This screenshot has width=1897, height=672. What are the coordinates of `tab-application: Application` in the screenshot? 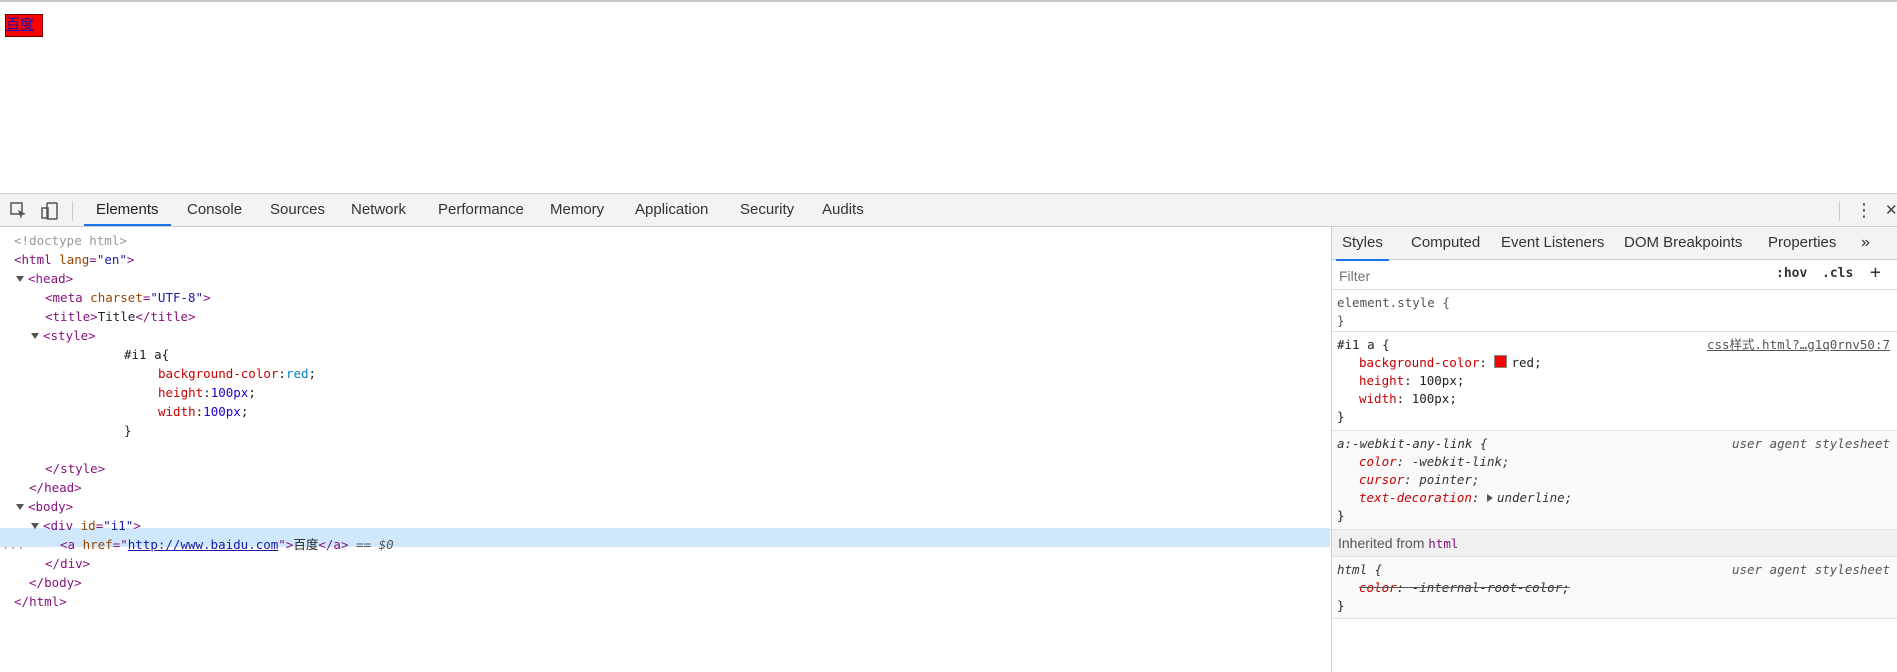 It's located at (671, 210).